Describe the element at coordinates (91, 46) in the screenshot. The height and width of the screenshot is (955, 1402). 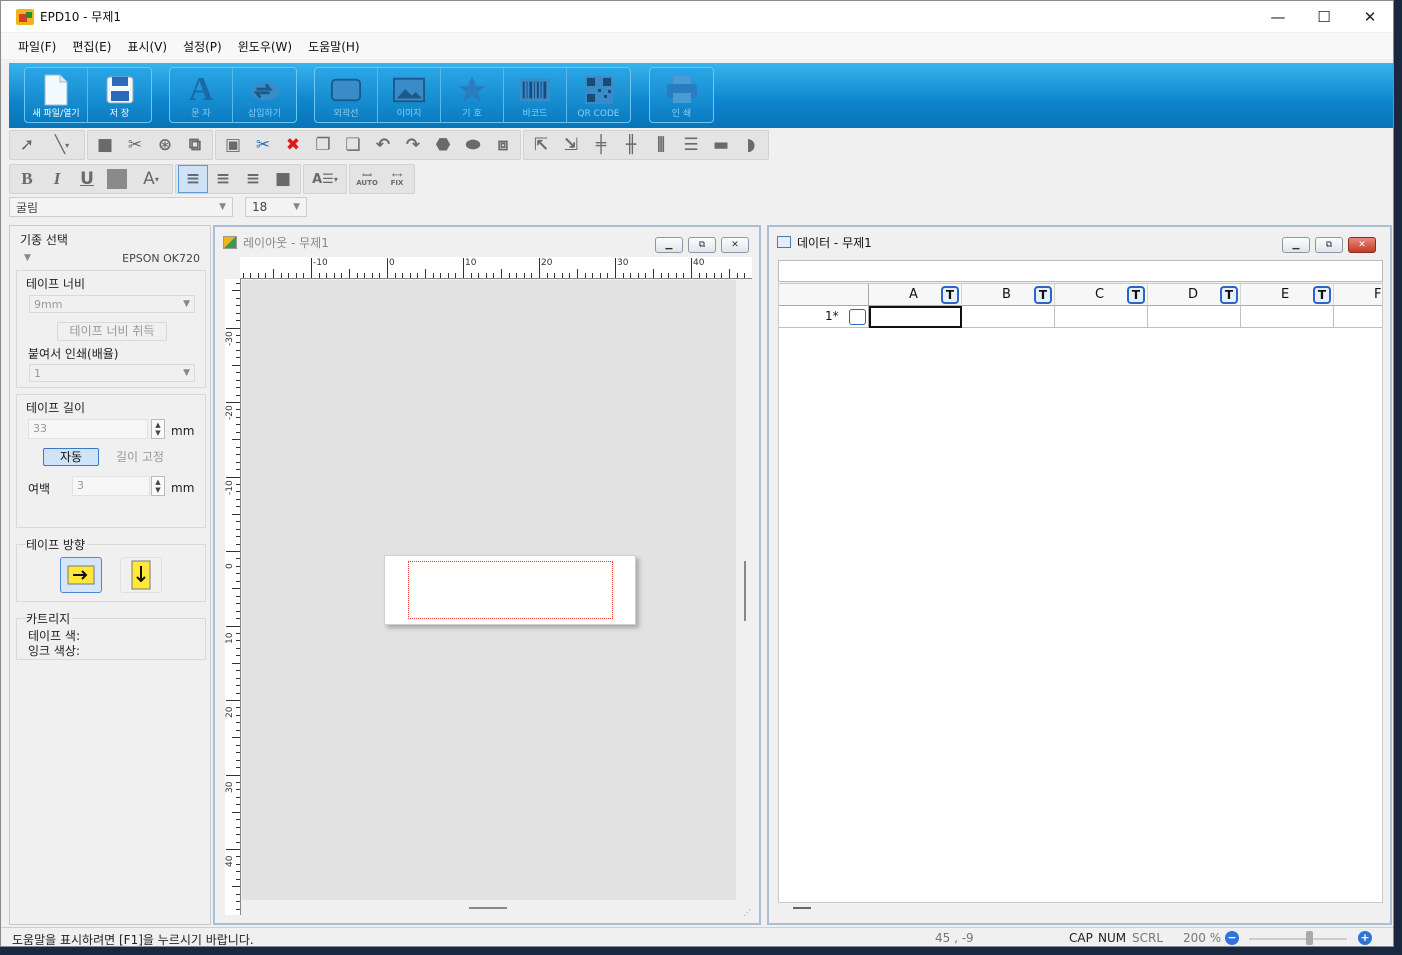
I see `menu-edit: 편집(E)` at that location.